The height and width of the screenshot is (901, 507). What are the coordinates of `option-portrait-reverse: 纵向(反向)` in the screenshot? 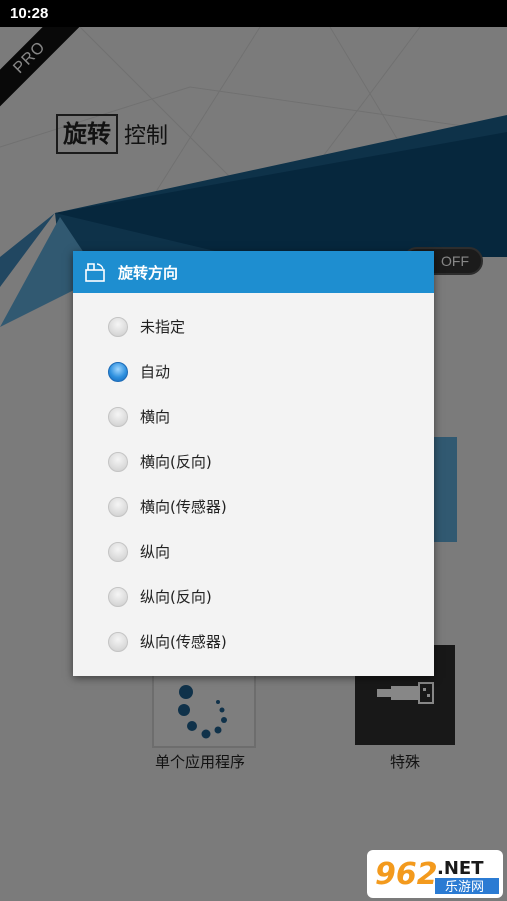 It's located at (253, 596).